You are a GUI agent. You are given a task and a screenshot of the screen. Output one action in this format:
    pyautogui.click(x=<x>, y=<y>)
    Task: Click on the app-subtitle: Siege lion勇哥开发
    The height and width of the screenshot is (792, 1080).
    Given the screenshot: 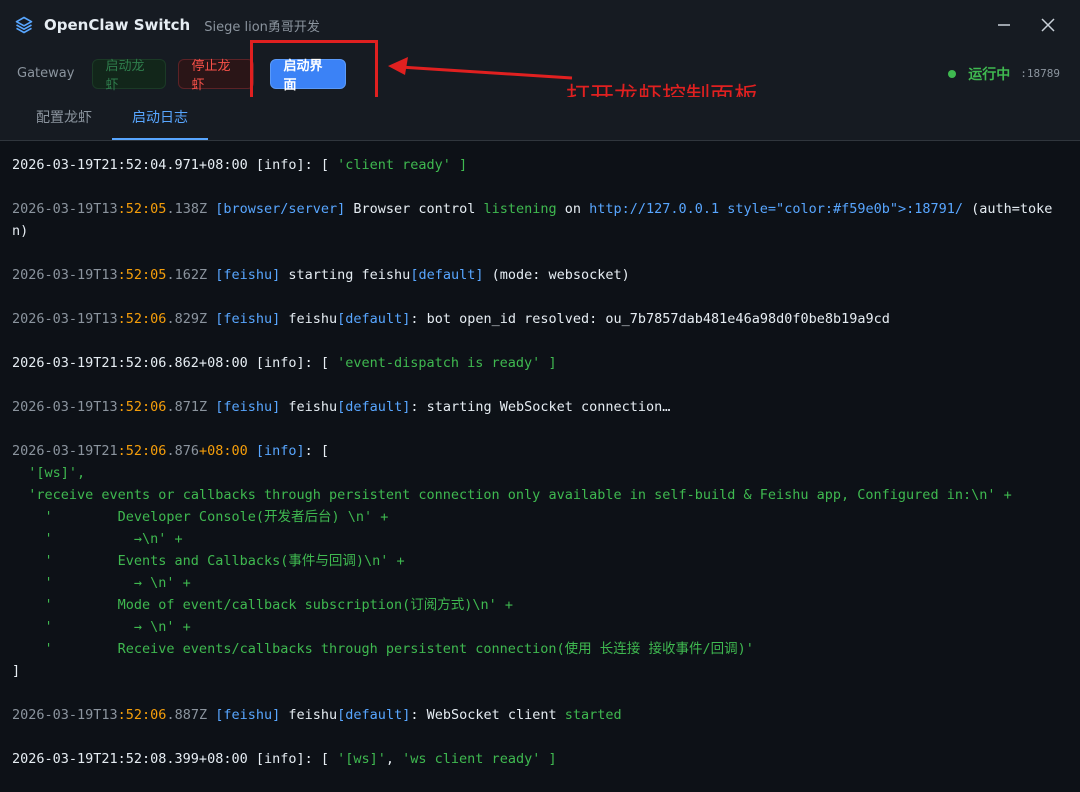 What is the action you would take?
    pyautogui.click(x=262, y=27)
    